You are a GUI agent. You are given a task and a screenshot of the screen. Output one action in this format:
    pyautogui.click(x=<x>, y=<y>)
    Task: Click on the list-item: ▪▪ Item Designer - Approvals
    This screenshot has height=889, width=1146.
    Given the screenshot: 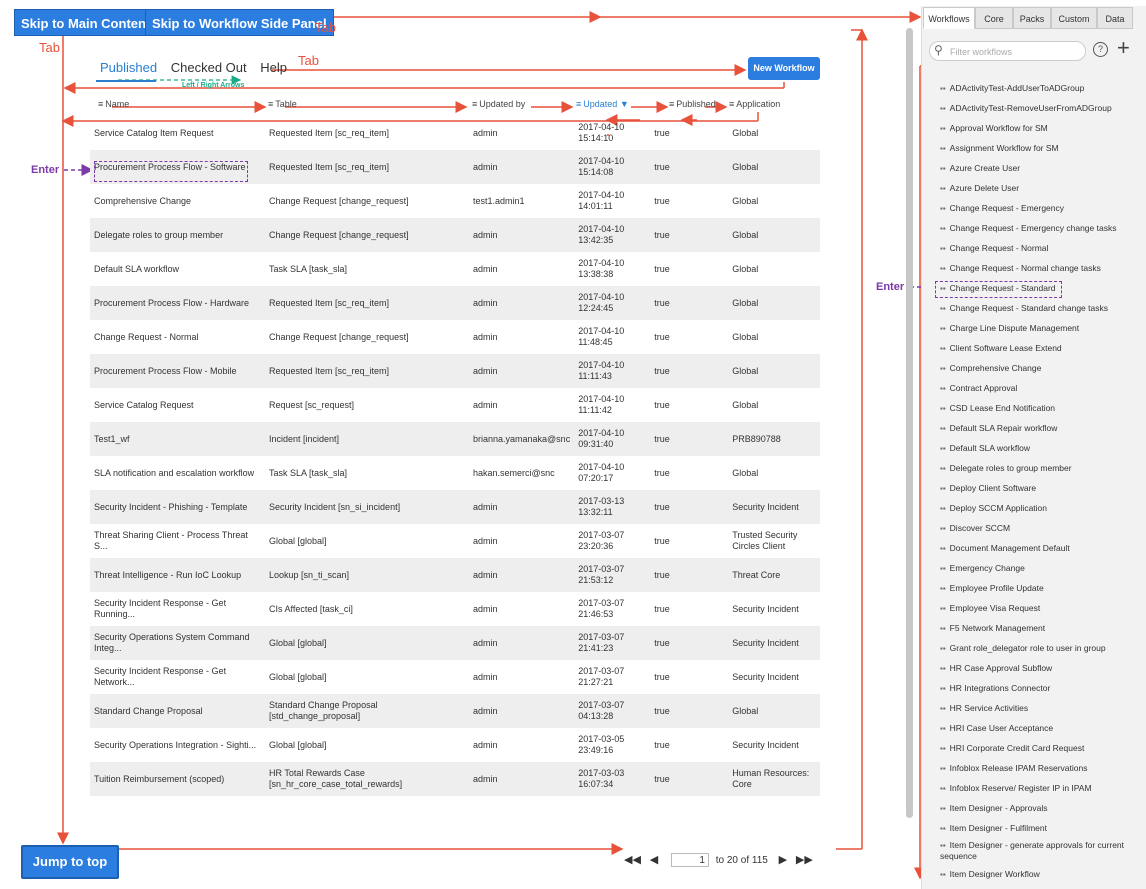 What is the action you would take?
    pyautogui.click(x=1042, y=810)
    